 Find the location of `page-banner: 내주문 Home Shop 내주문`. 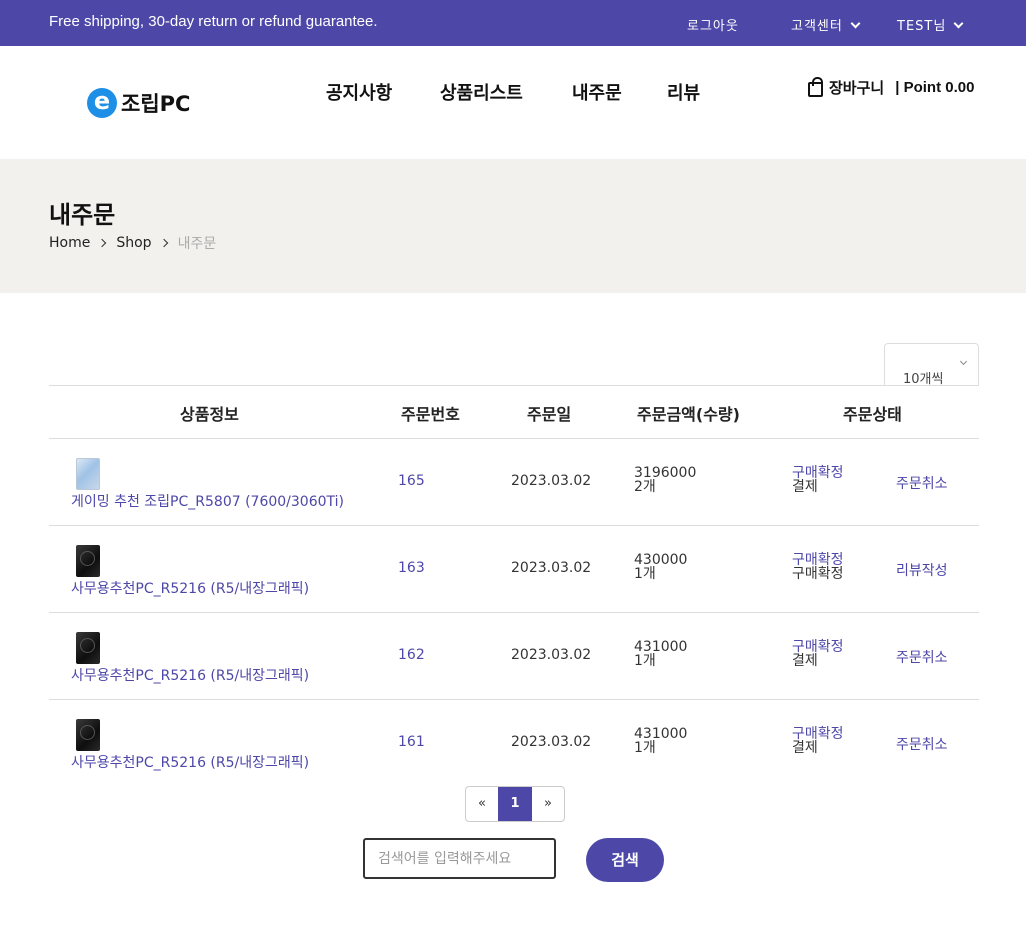

page-banner: 내주문 Home Shop 내주문 is located at coordinates (513, 226).